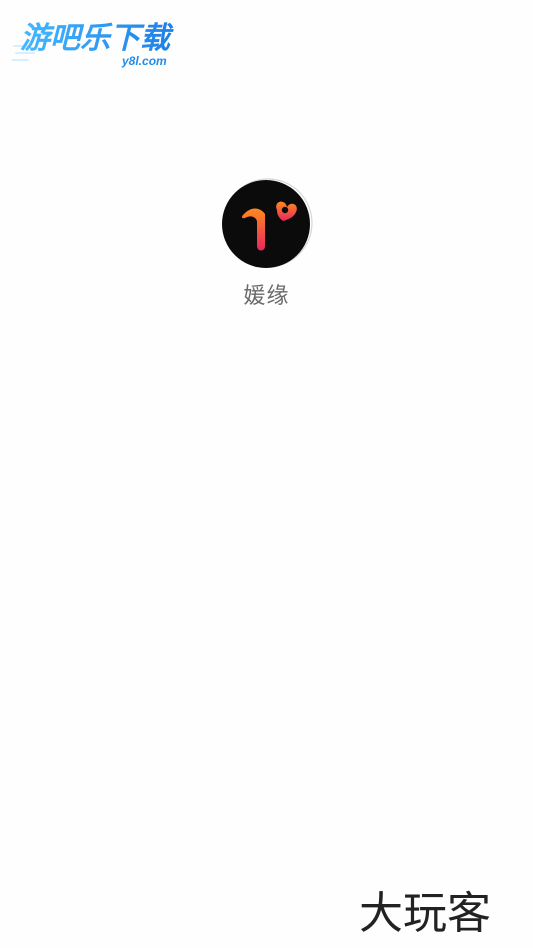 The image size is (533, 948). I want to click on watermark-domain: y8l.com, so click(144, 61).